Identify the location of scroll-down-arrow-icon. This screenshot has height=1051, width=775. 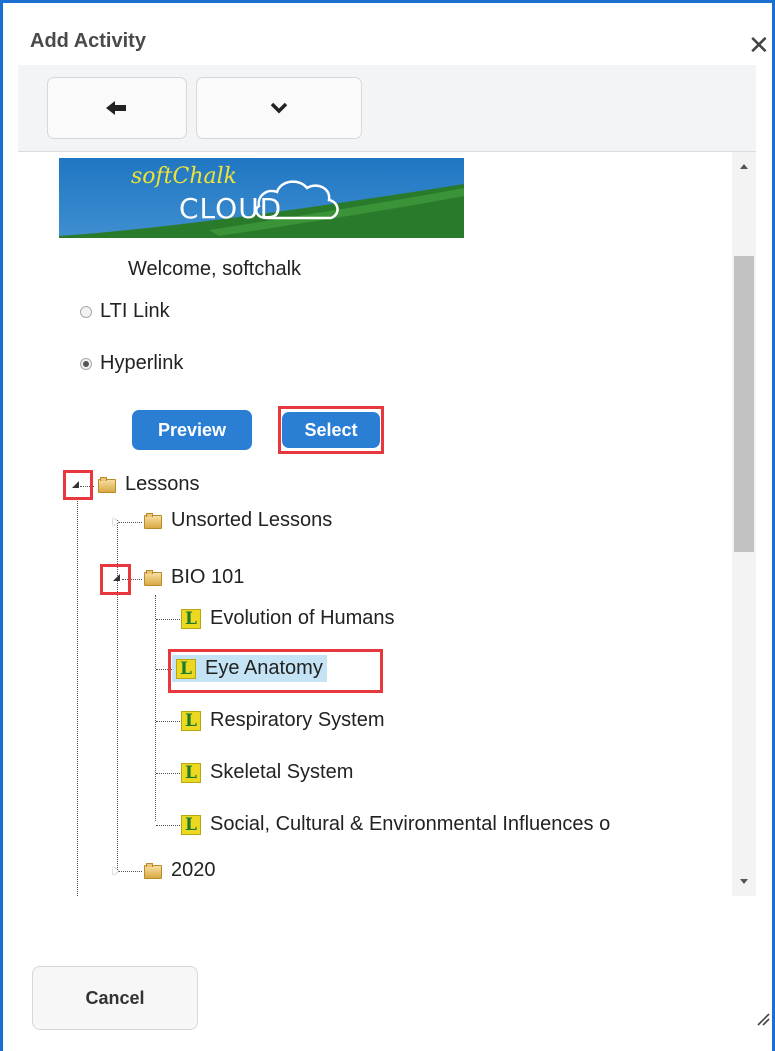
(744, 881).